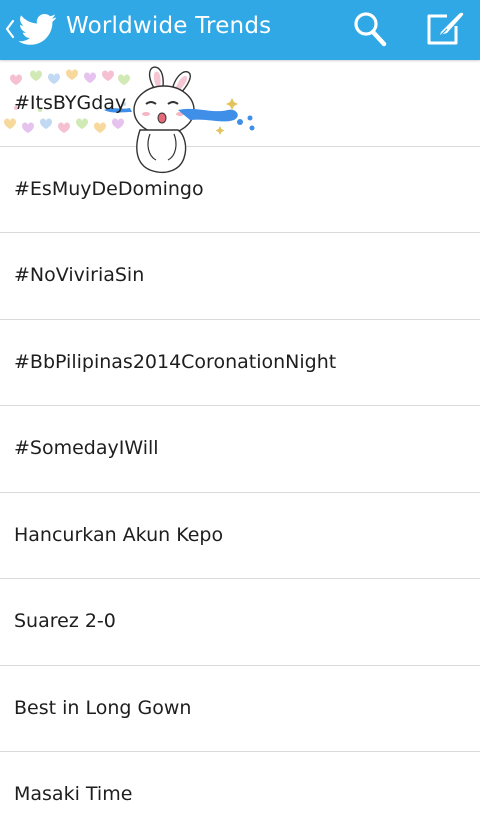 This screenshot has height=817, width=480. What do you see at coordinates (240, 709) in the screenshot?
I see `trend-row: Best in Long Gown` at bounding box center [240, 709].